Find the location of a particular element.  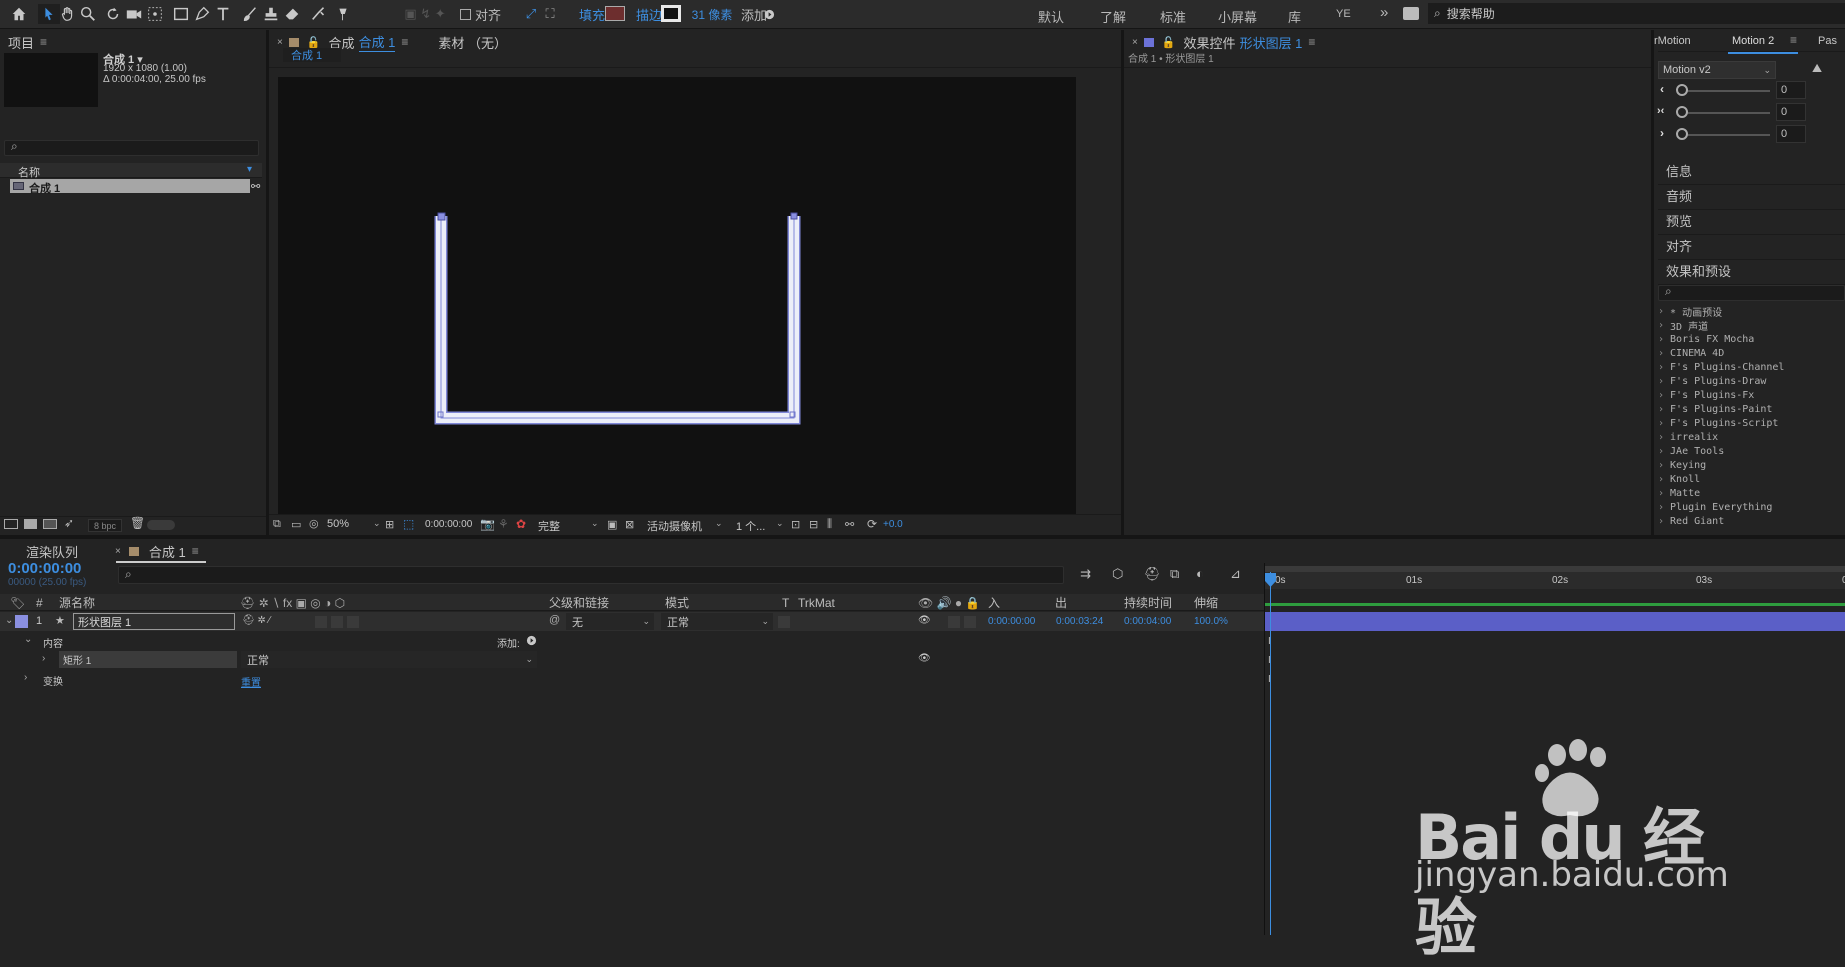

align-toggle: 对齐 is located at coordinates (490, 14).